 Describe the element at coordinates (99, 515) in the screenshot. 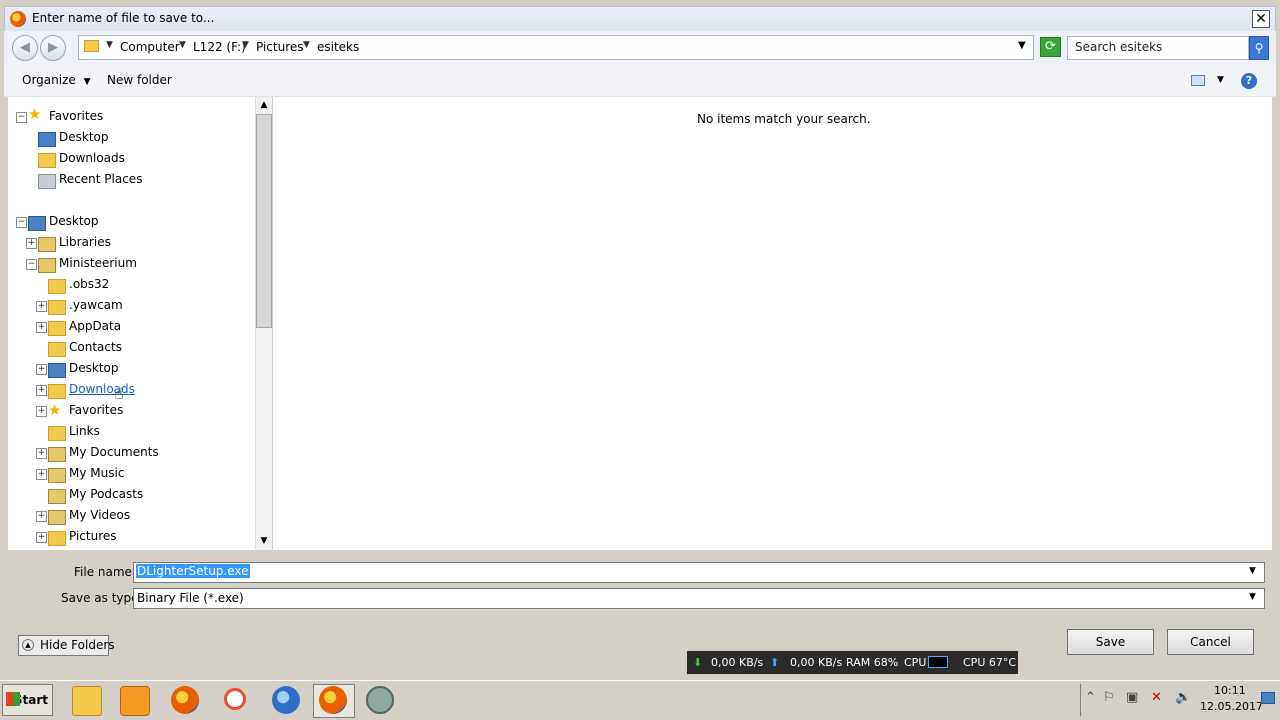

I see `tree-item-my-videos: My Videos` at that location.